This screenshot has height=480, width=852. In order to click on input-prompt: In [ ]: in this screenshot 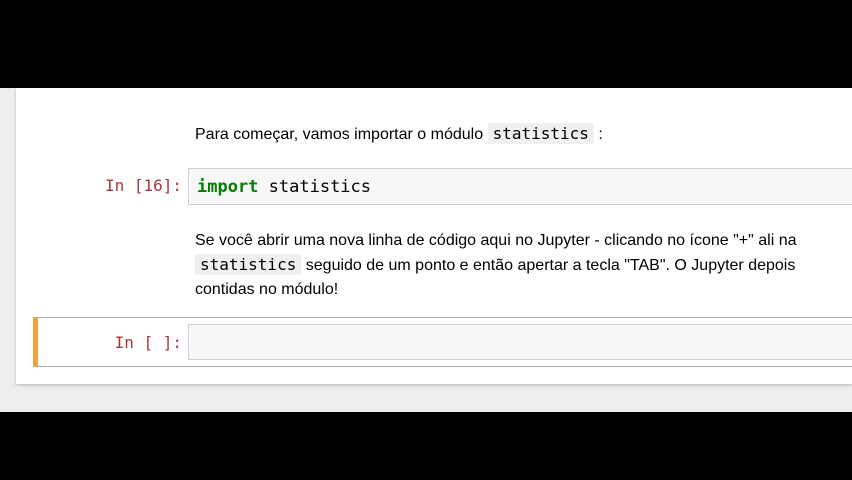, I will do `click(148, 342)`.